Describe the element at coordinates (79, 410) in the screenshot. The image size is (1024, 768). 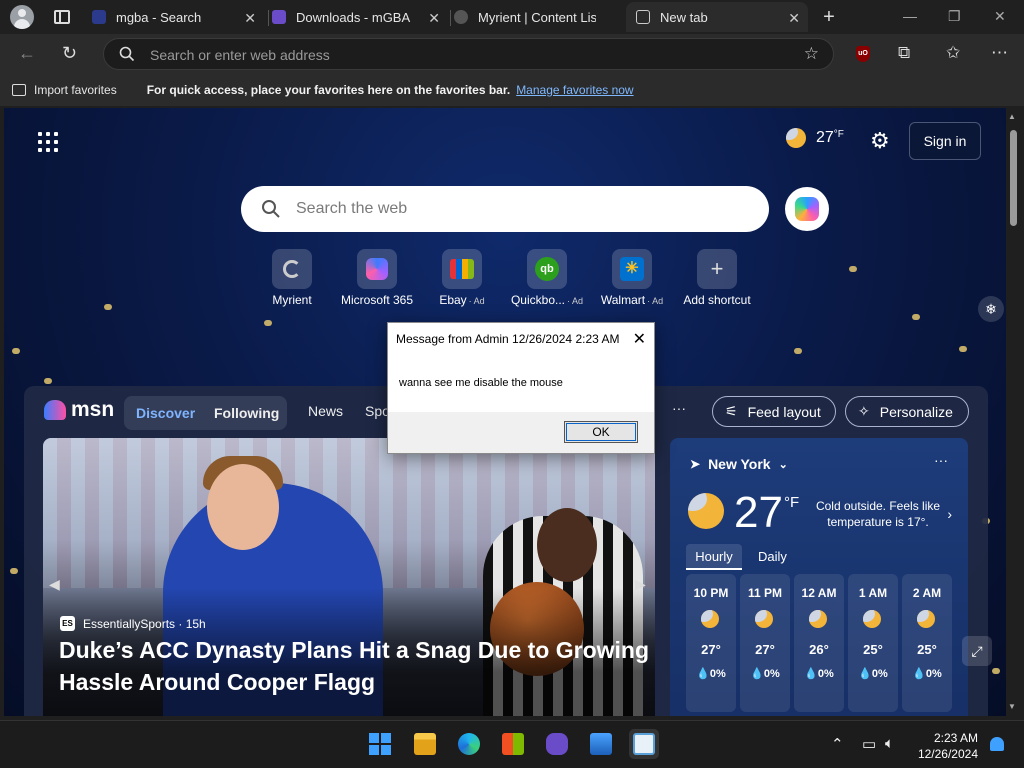
I see `msn-logo: msn` at that location.